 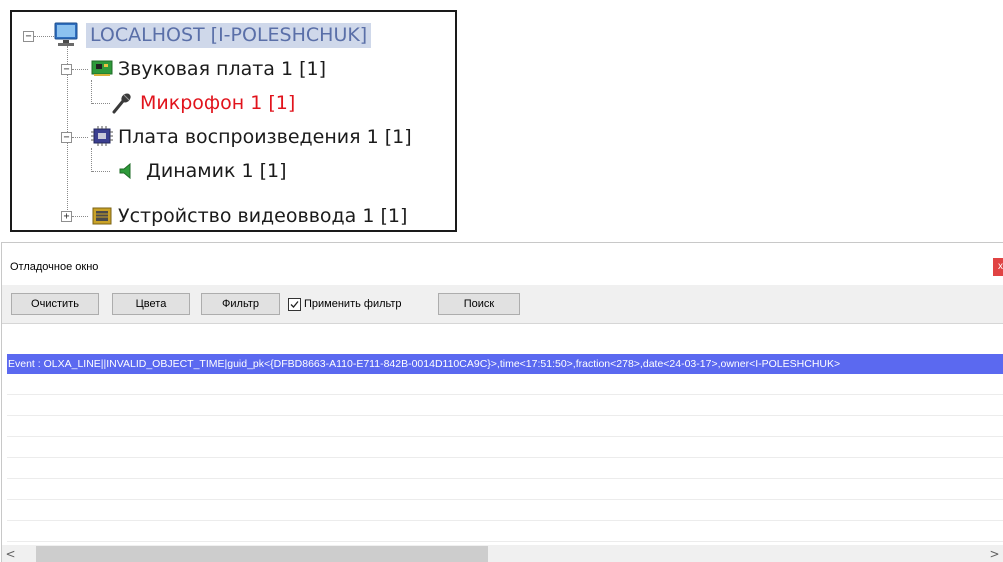 I want to click on tree-item-playback-card: Плата воспроизведения 1 [1], so click(x=265, y=137).